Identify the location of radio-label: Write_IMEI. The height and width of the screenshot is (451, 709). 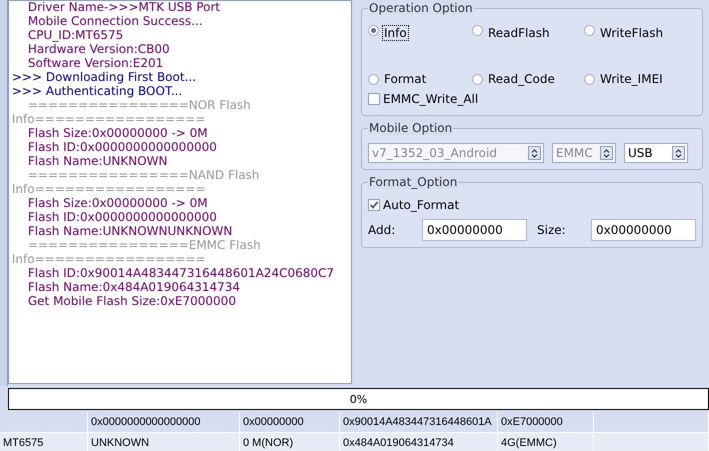
(631, 79).